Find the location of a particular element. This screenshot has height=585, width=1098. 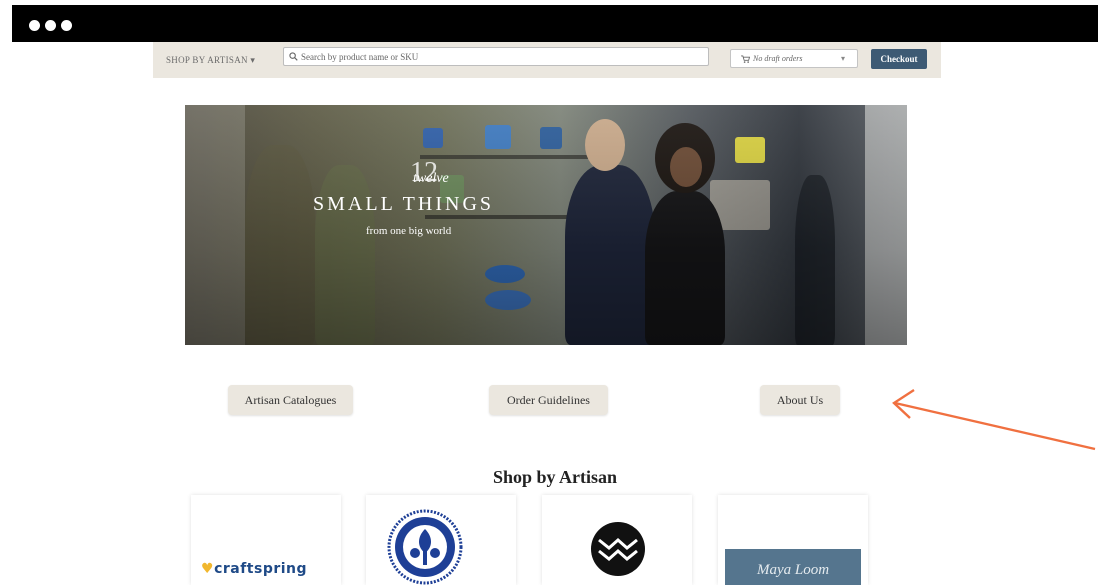

window-minimize-dot is located at coordinates (50, 25).